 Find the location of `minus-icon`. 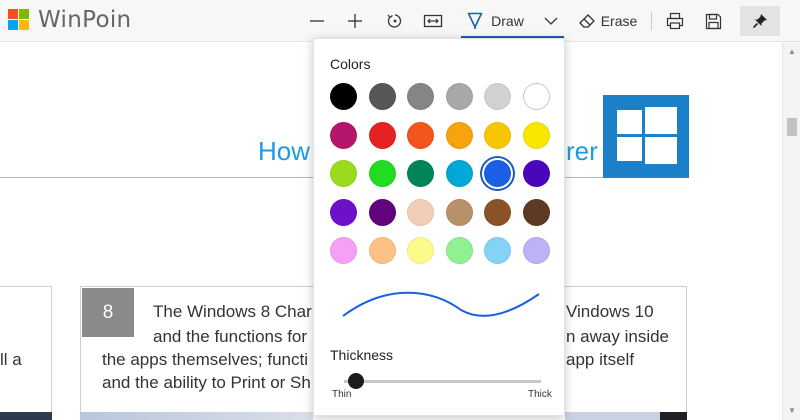

minus-icon is located at coordinates (317, 21).